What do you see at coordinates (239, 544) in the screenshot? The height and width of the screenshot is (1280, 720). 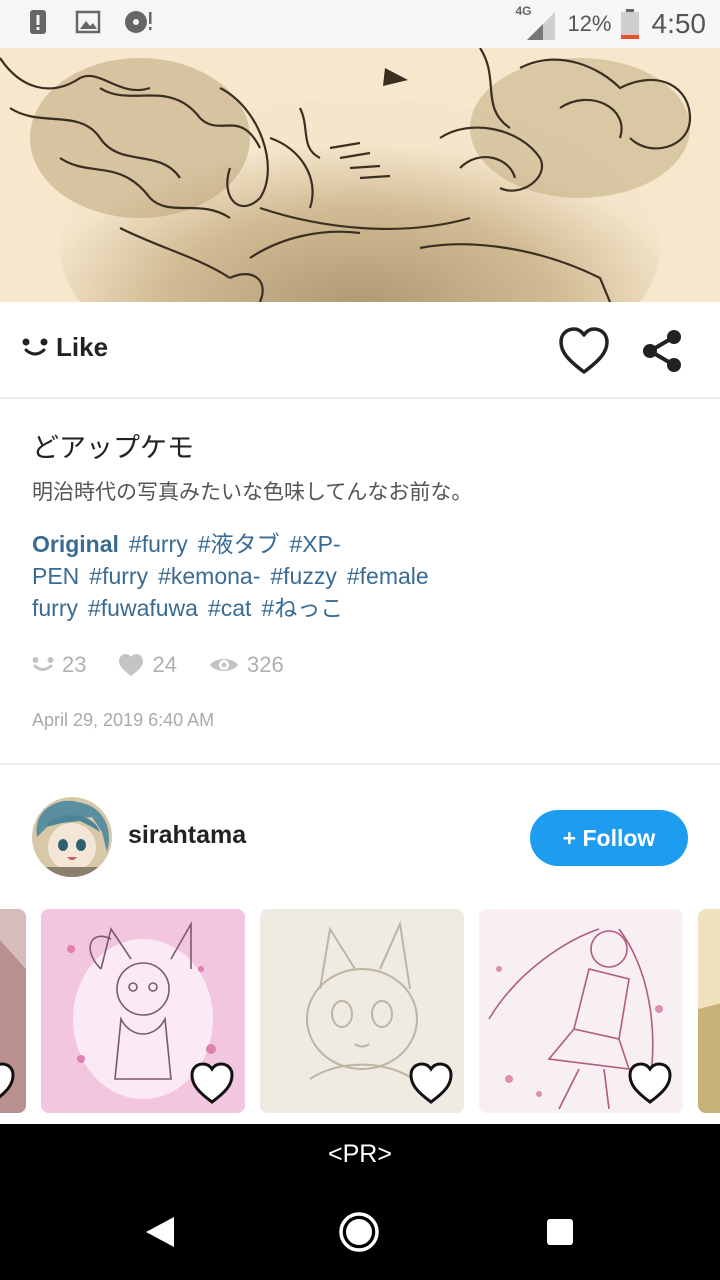 I see `tag: #液タブ` at bounding box center [239, 544].